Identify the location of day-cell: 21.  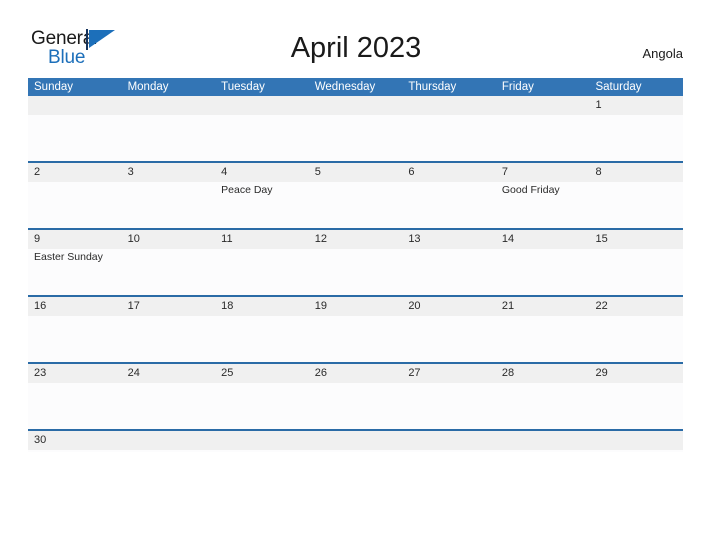
(543, 329).